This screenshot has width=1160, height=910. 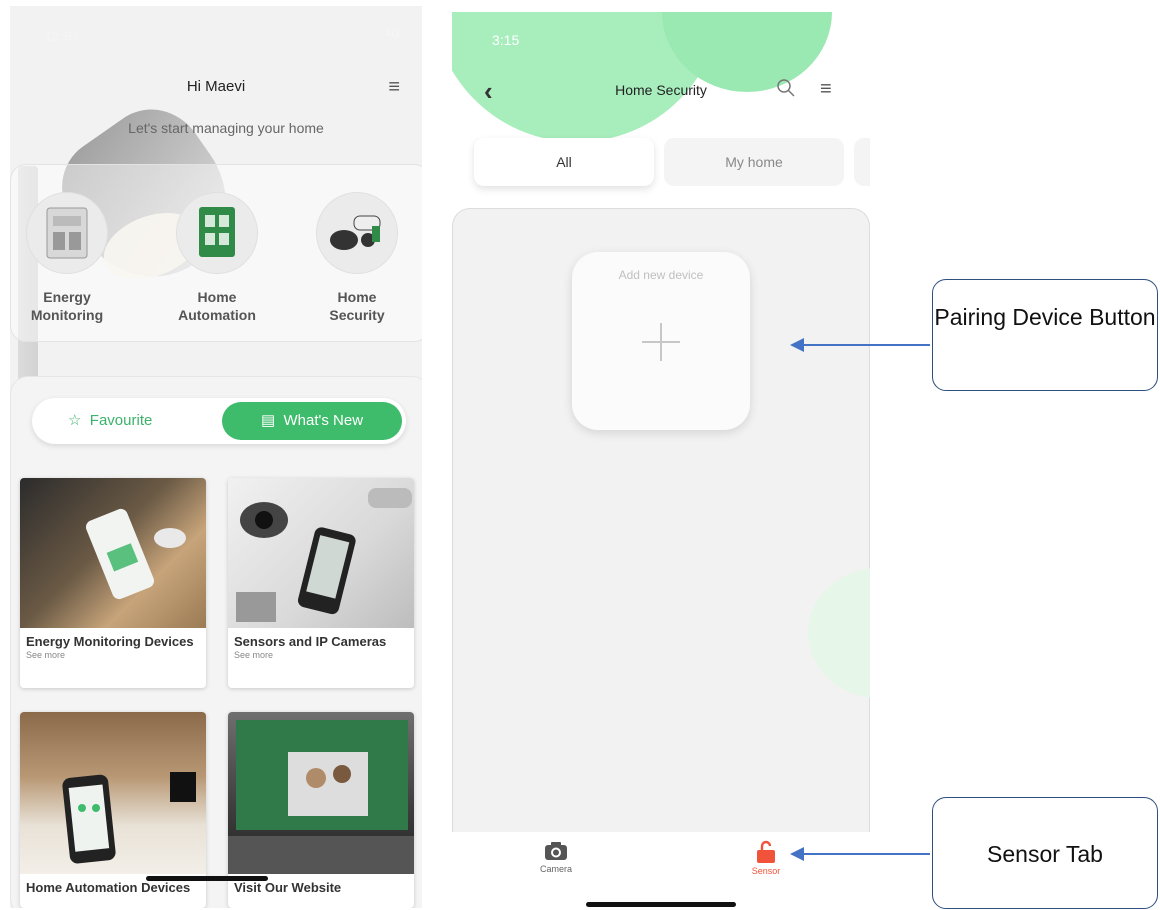 What do you see at coordinates (556, 851) in the screenshot?
I see `camera-icon` at bounding box center [556, 851].